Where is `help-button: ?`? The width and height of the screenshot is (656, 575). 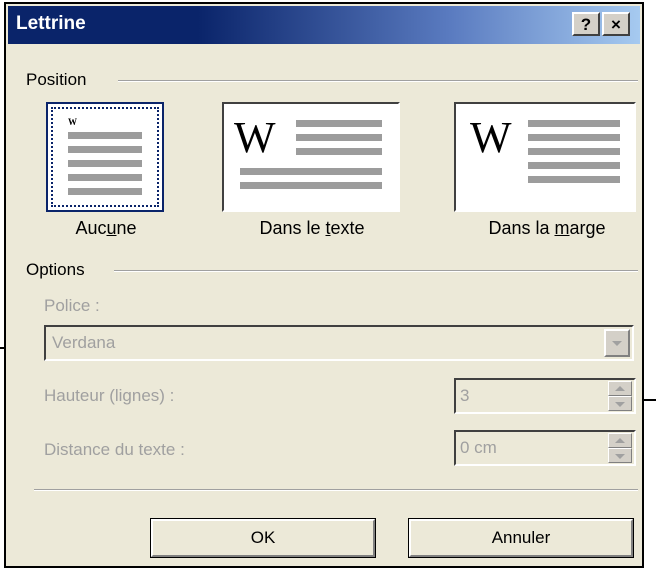
help-button: ? is located at coordinates (586, 24).